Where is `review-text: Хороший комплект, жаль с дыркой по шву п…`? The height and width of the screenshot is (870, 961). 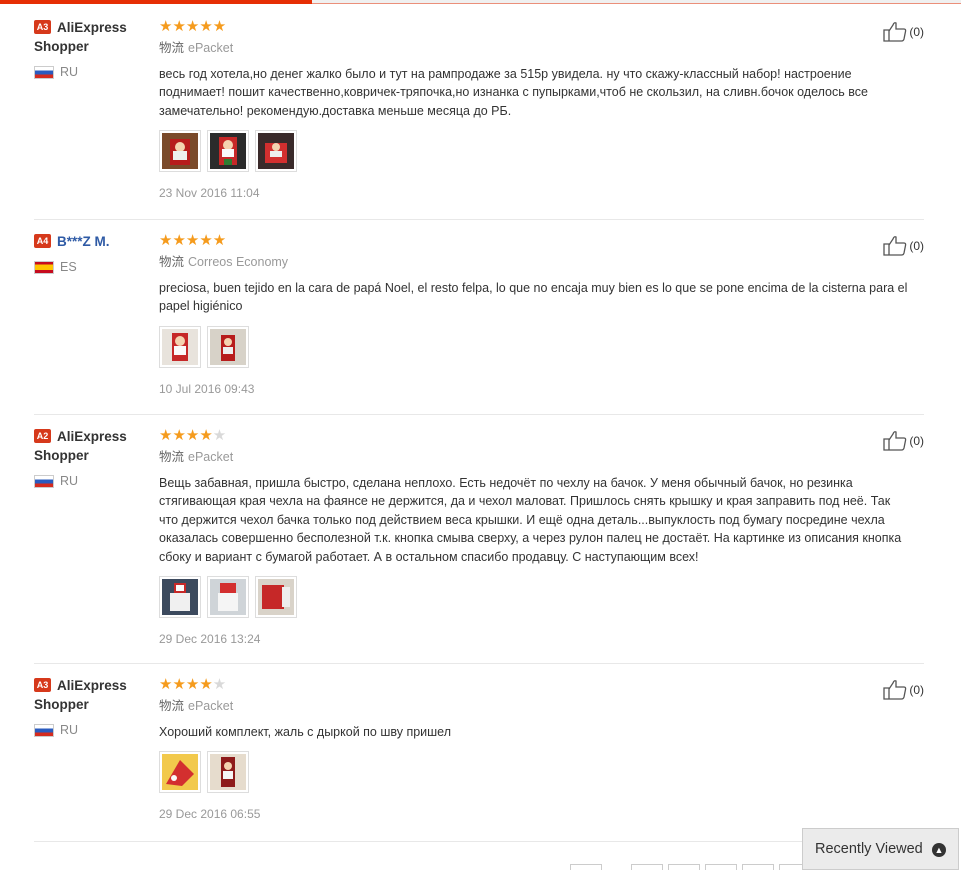
review-text: Хороший комплект, жаль с дыркой по шву п… is located at coordinates (305, 732).